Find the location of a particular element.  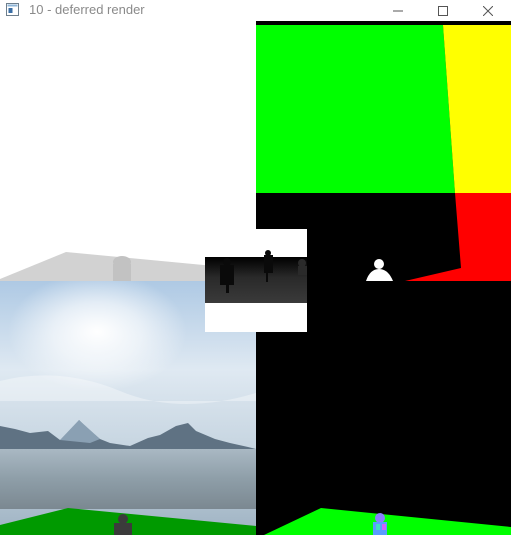

app-window-icon is located at coordinates (12, 9).